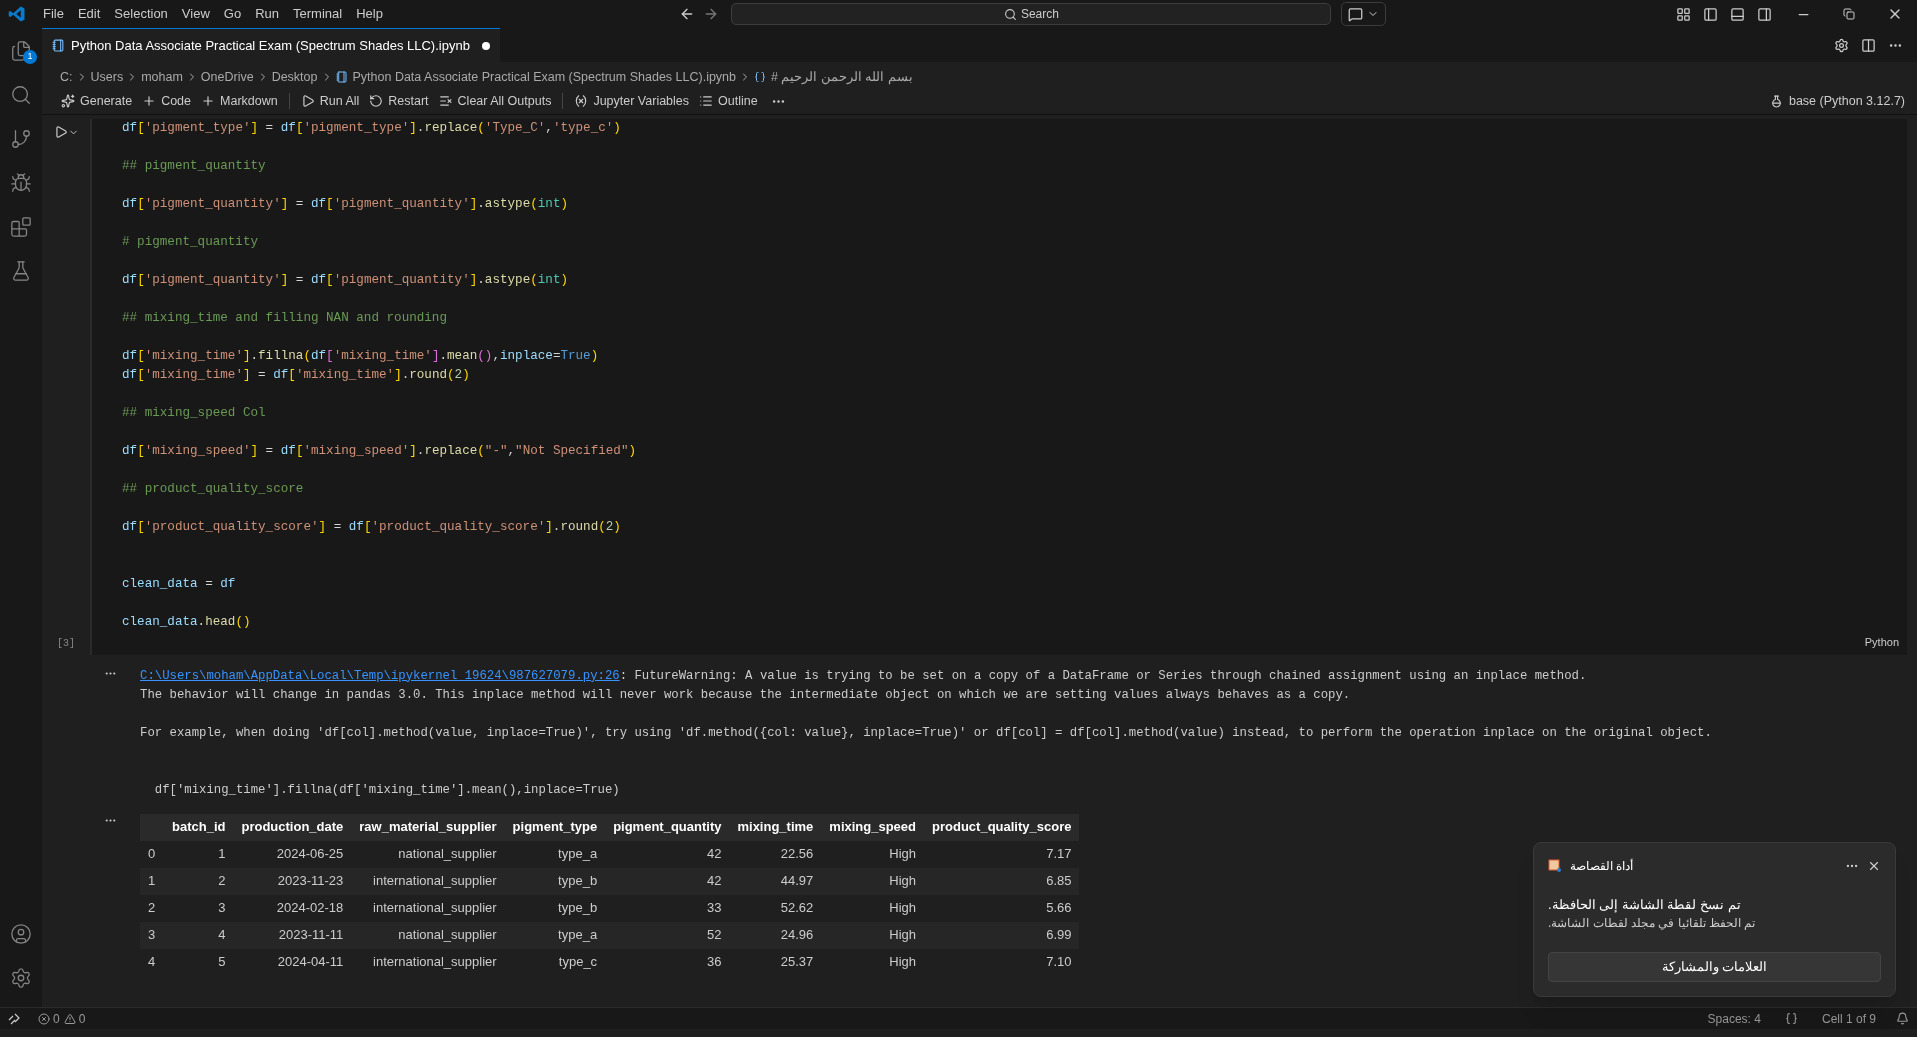  What do you see at coordinates (1555, 865) in the screenshot?
I see `snipping-tool-icon` at bounding box center [1555, 865].